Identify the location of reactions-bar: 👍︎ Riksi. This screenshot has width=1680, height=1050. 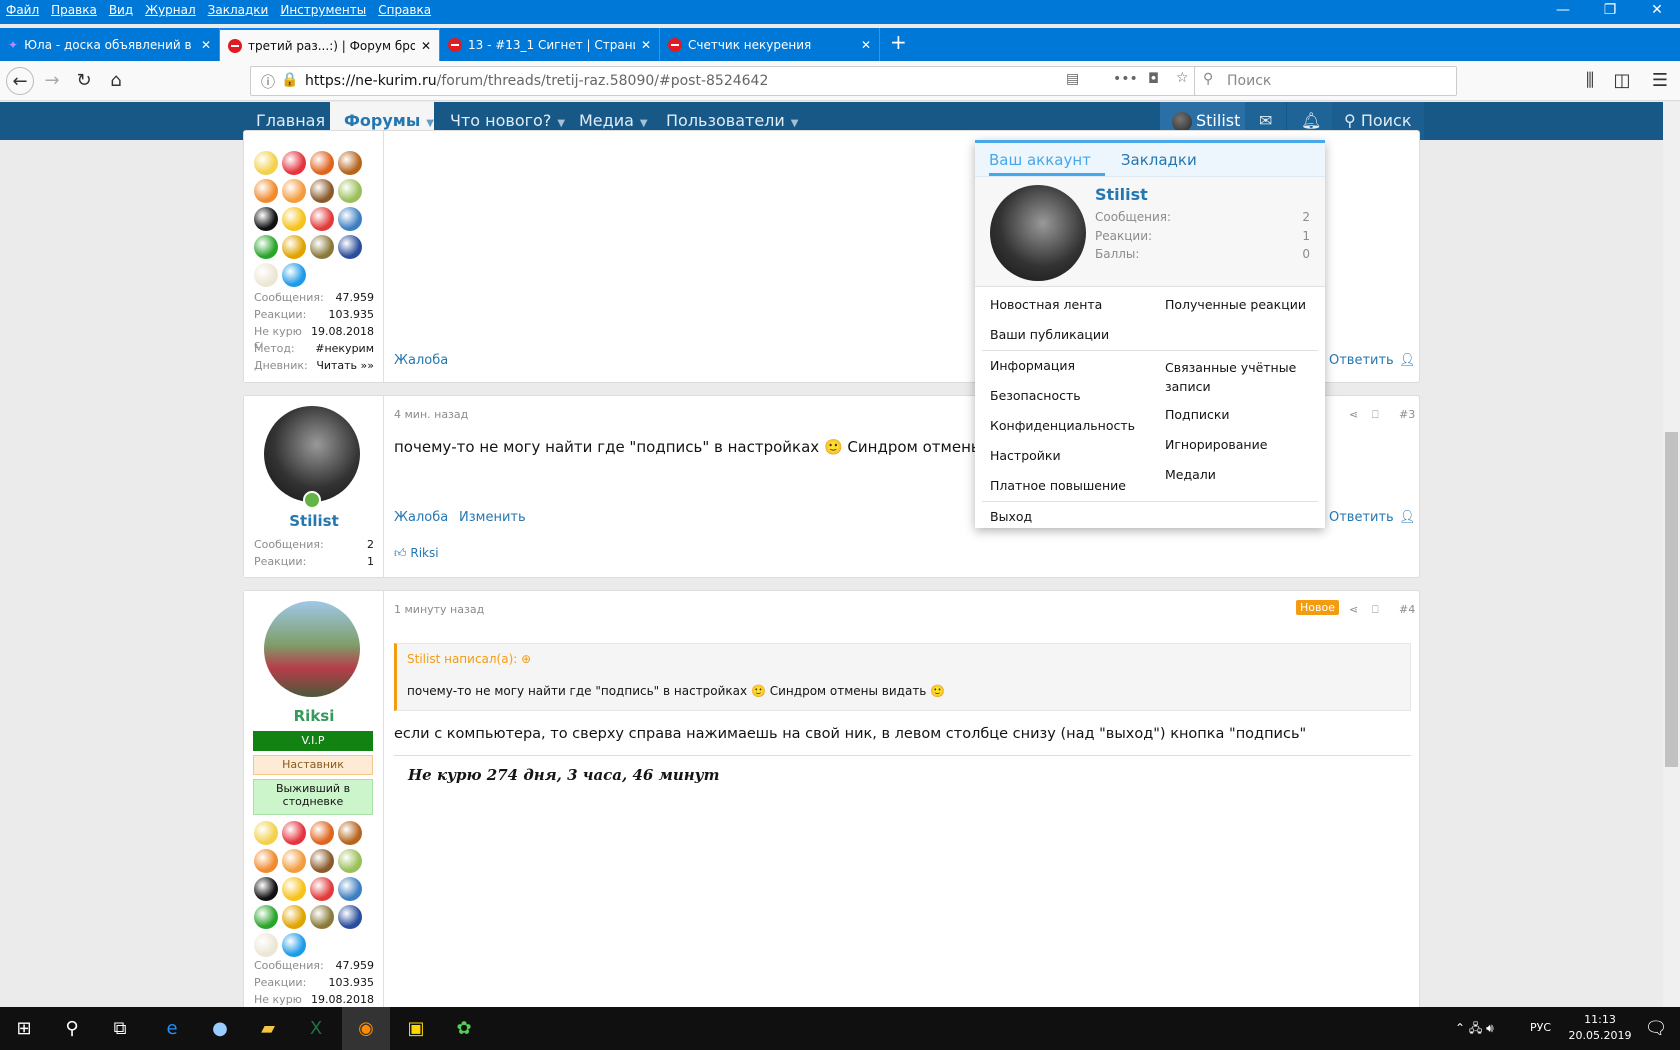
(416, 553).